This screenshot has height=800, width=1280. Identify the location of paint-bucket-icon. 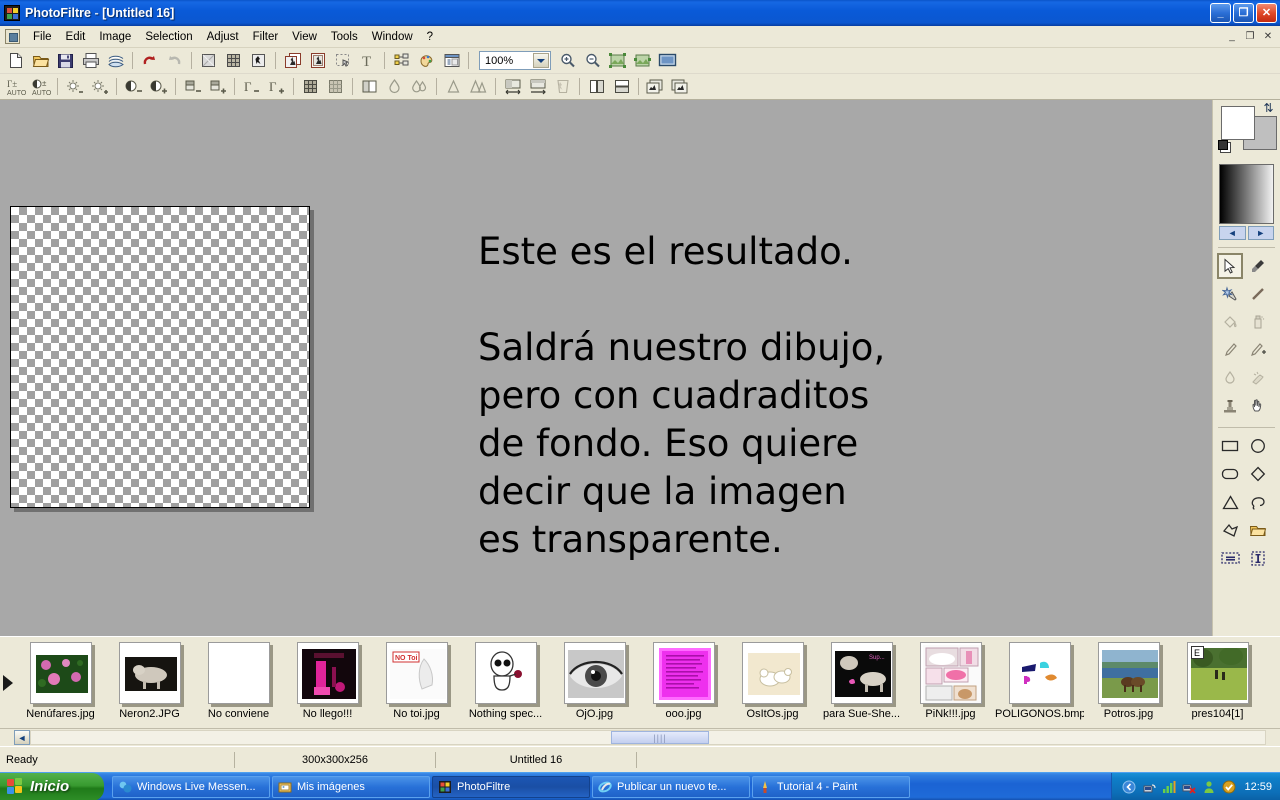
(1230, 322).